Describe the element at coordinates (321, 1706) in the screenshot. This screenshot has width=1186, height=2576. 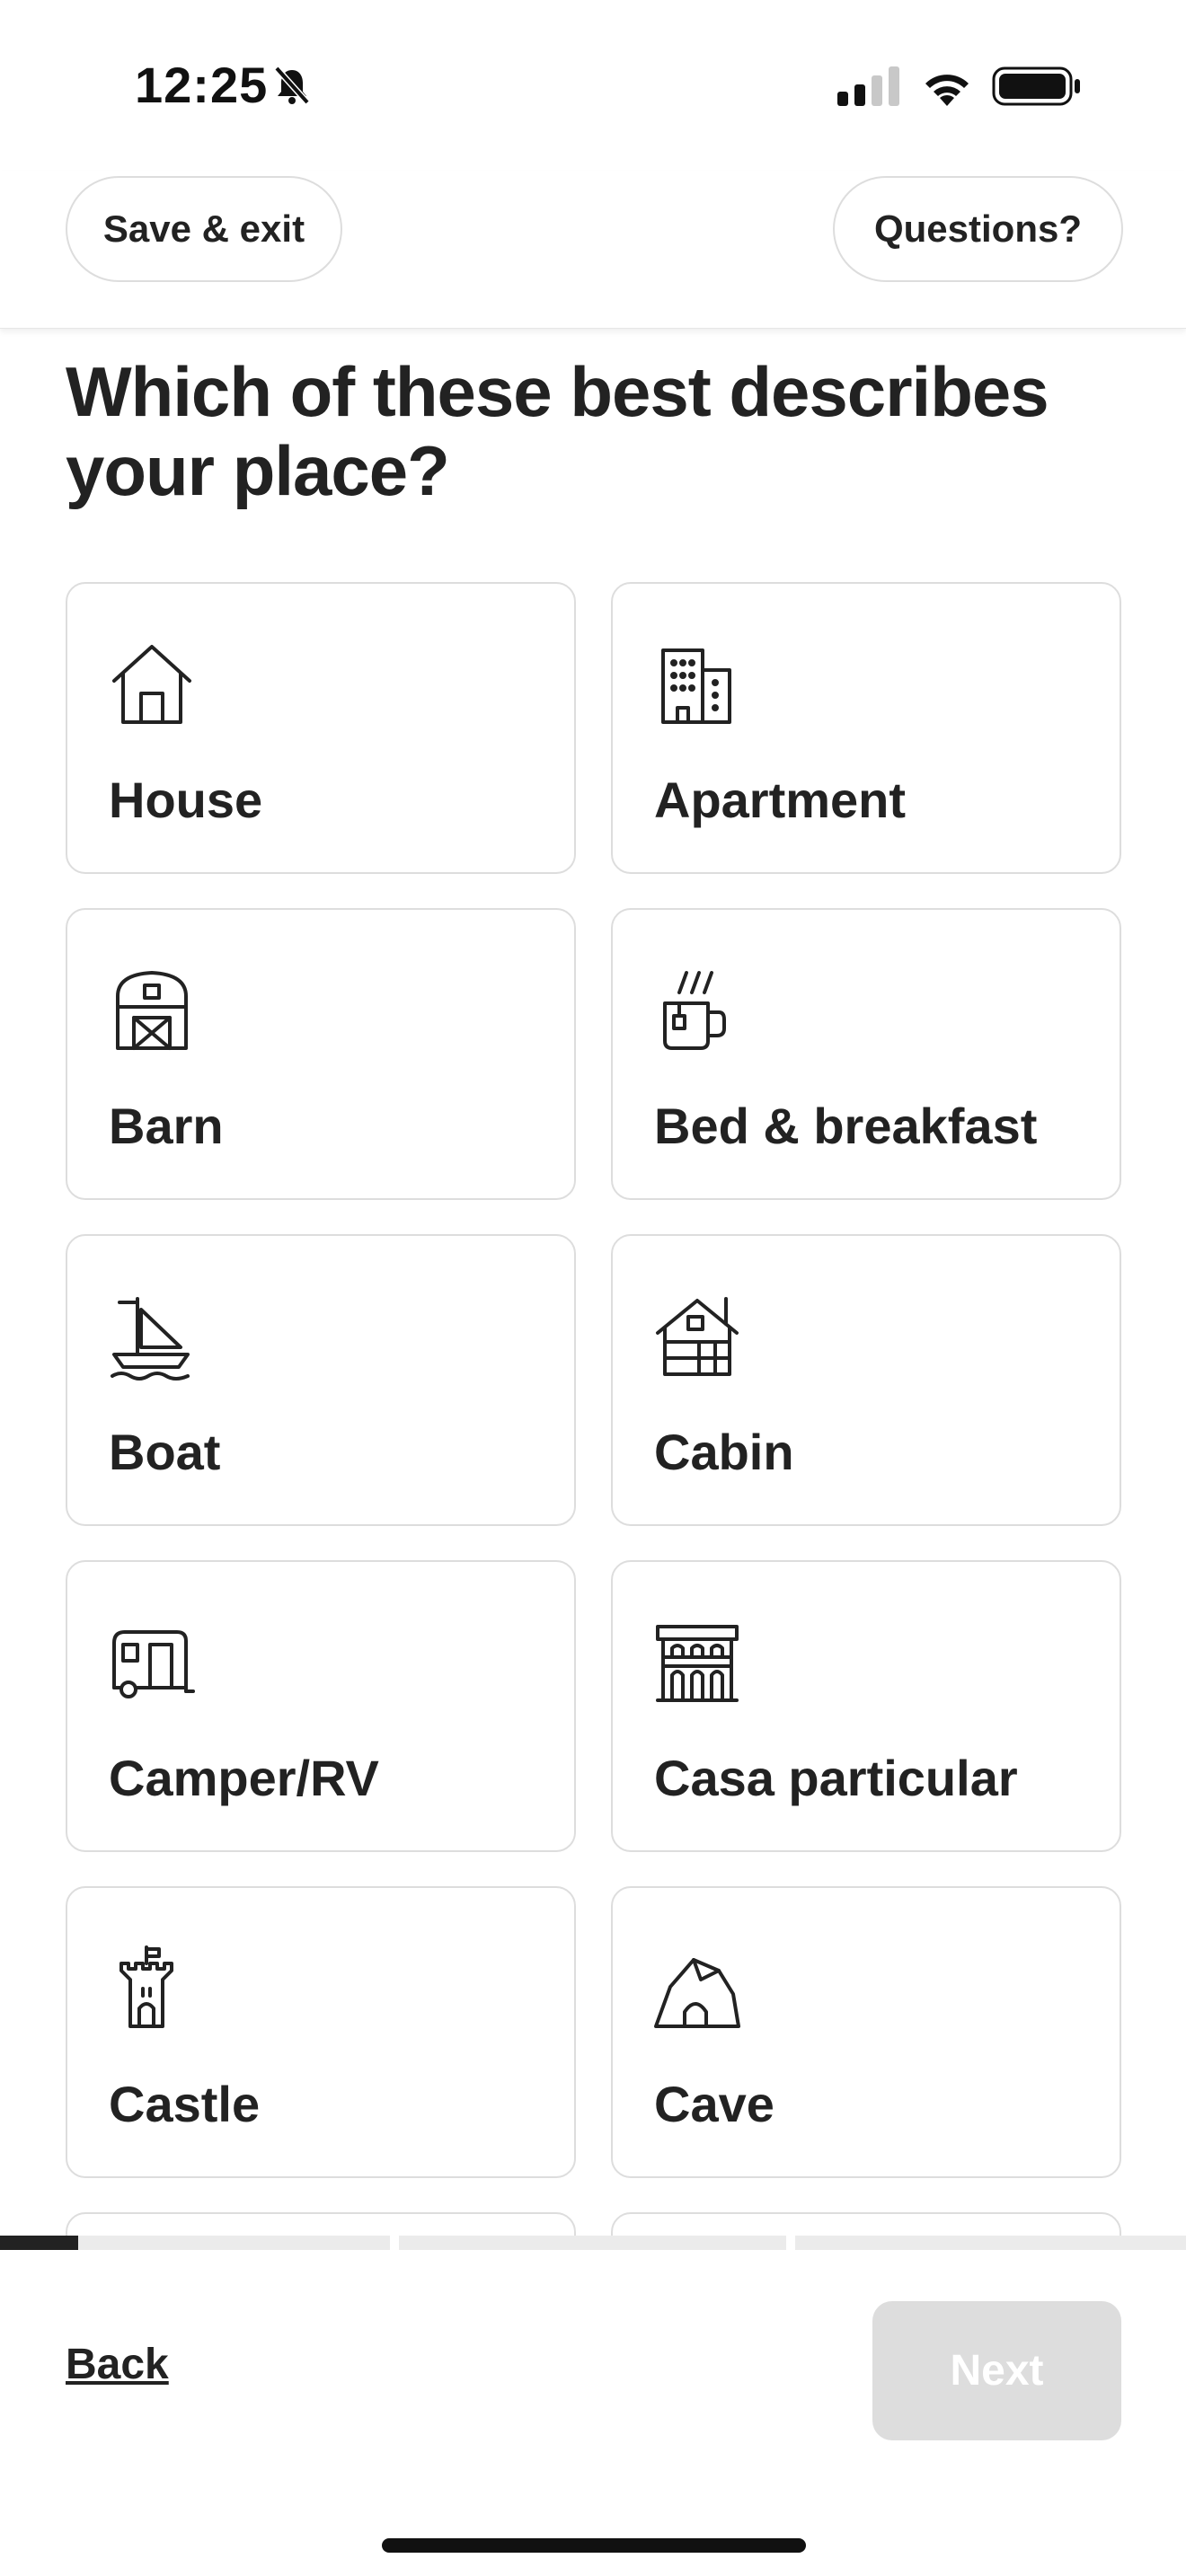
I see `card-camper-rv: Camper/RV` at that location.